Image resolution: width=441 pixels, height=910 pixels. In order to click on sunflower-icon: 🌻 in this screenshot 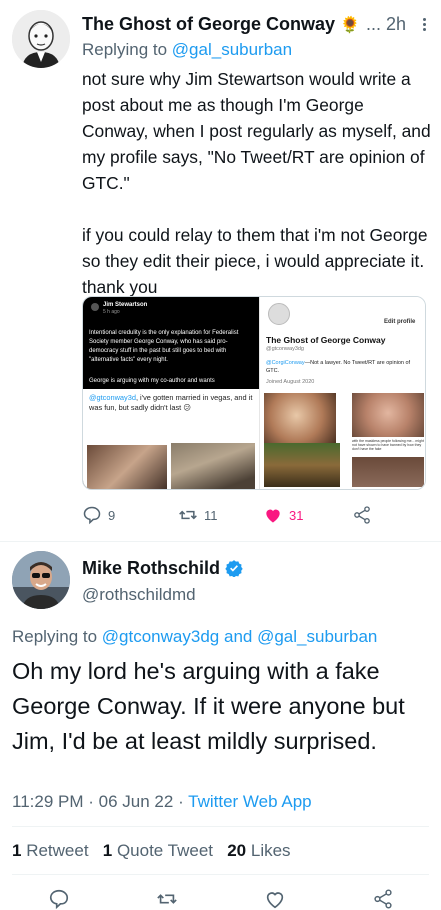, I will do `click(350, 25)`.